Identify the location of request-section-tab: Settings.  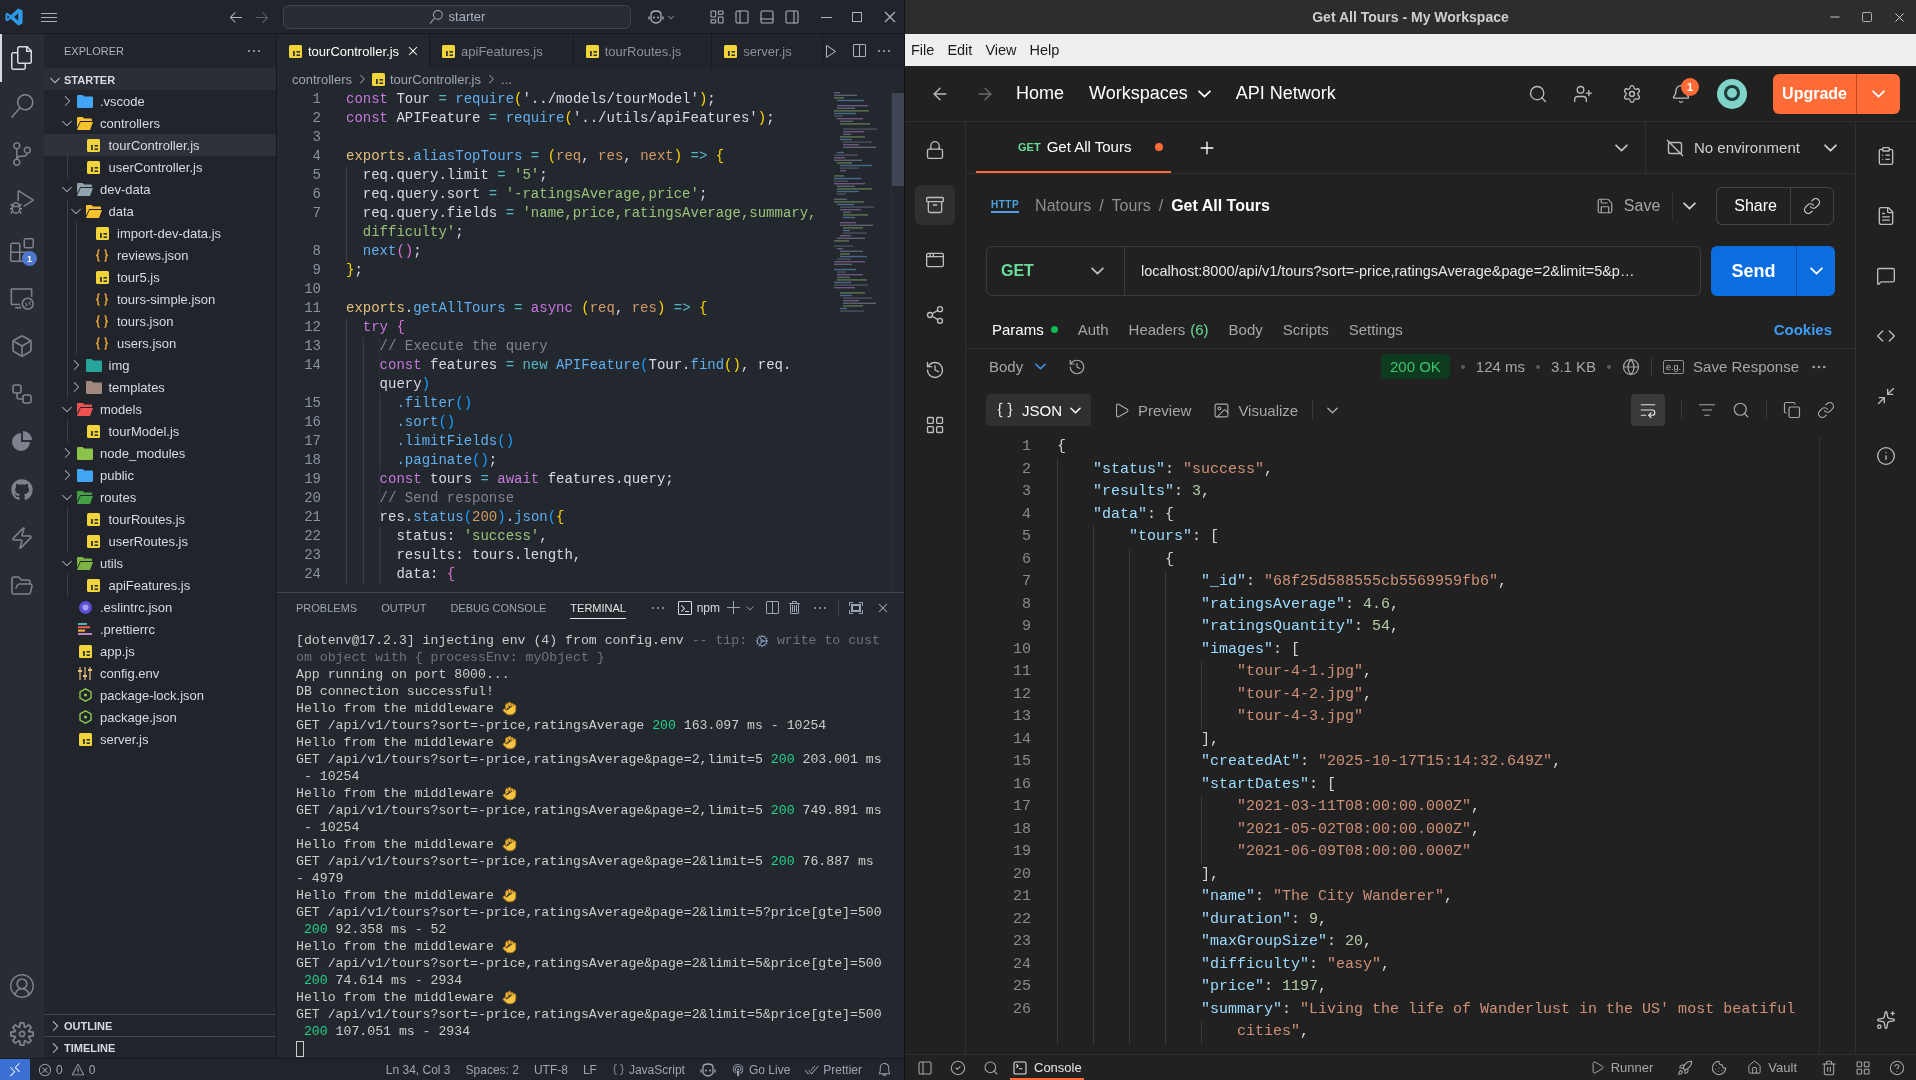
(1375, 329).